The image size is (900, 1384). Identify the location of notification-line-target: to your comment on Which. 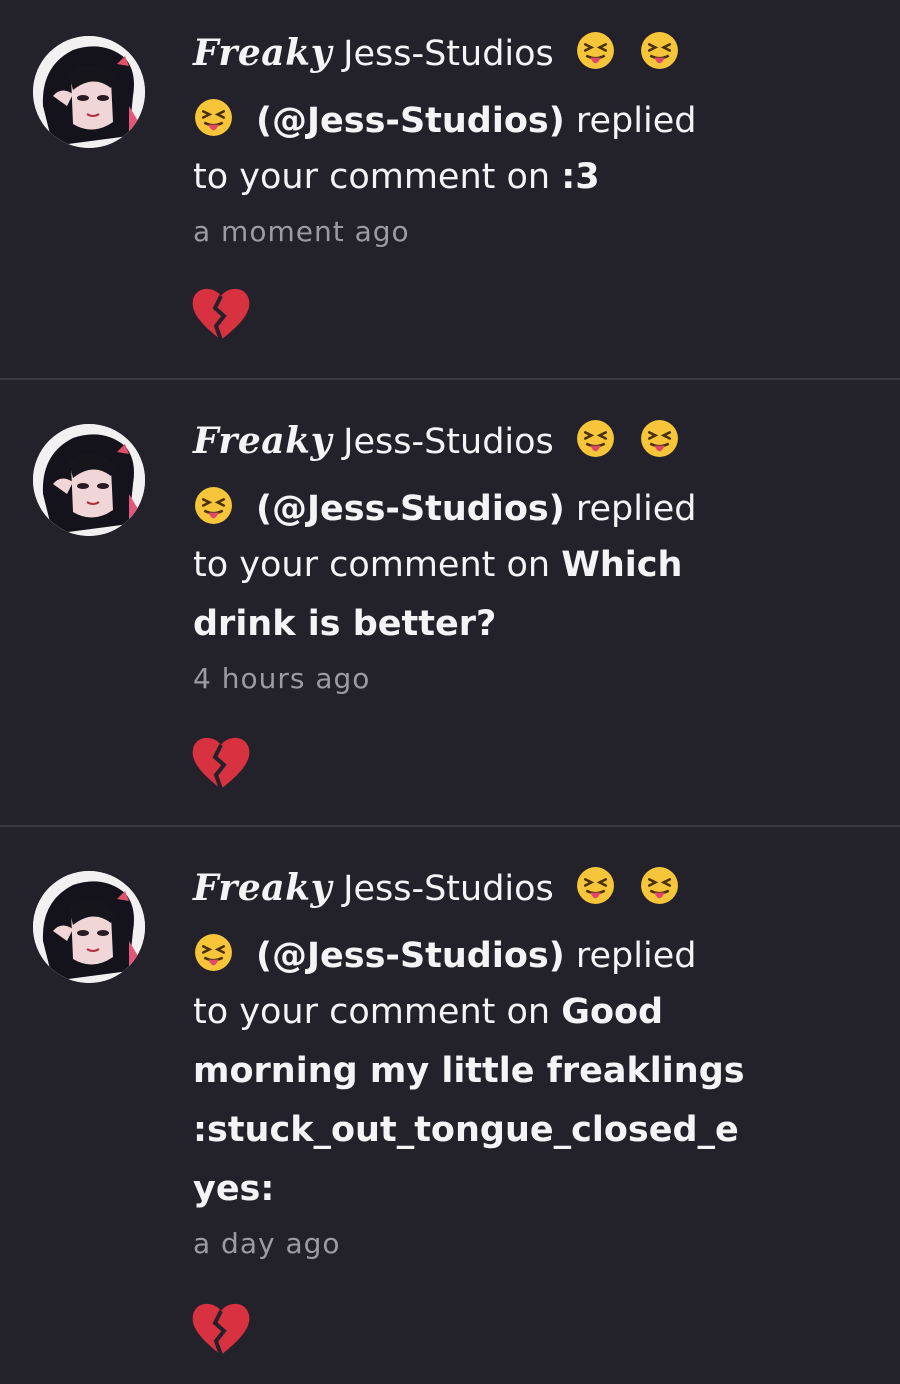
(493, 565).